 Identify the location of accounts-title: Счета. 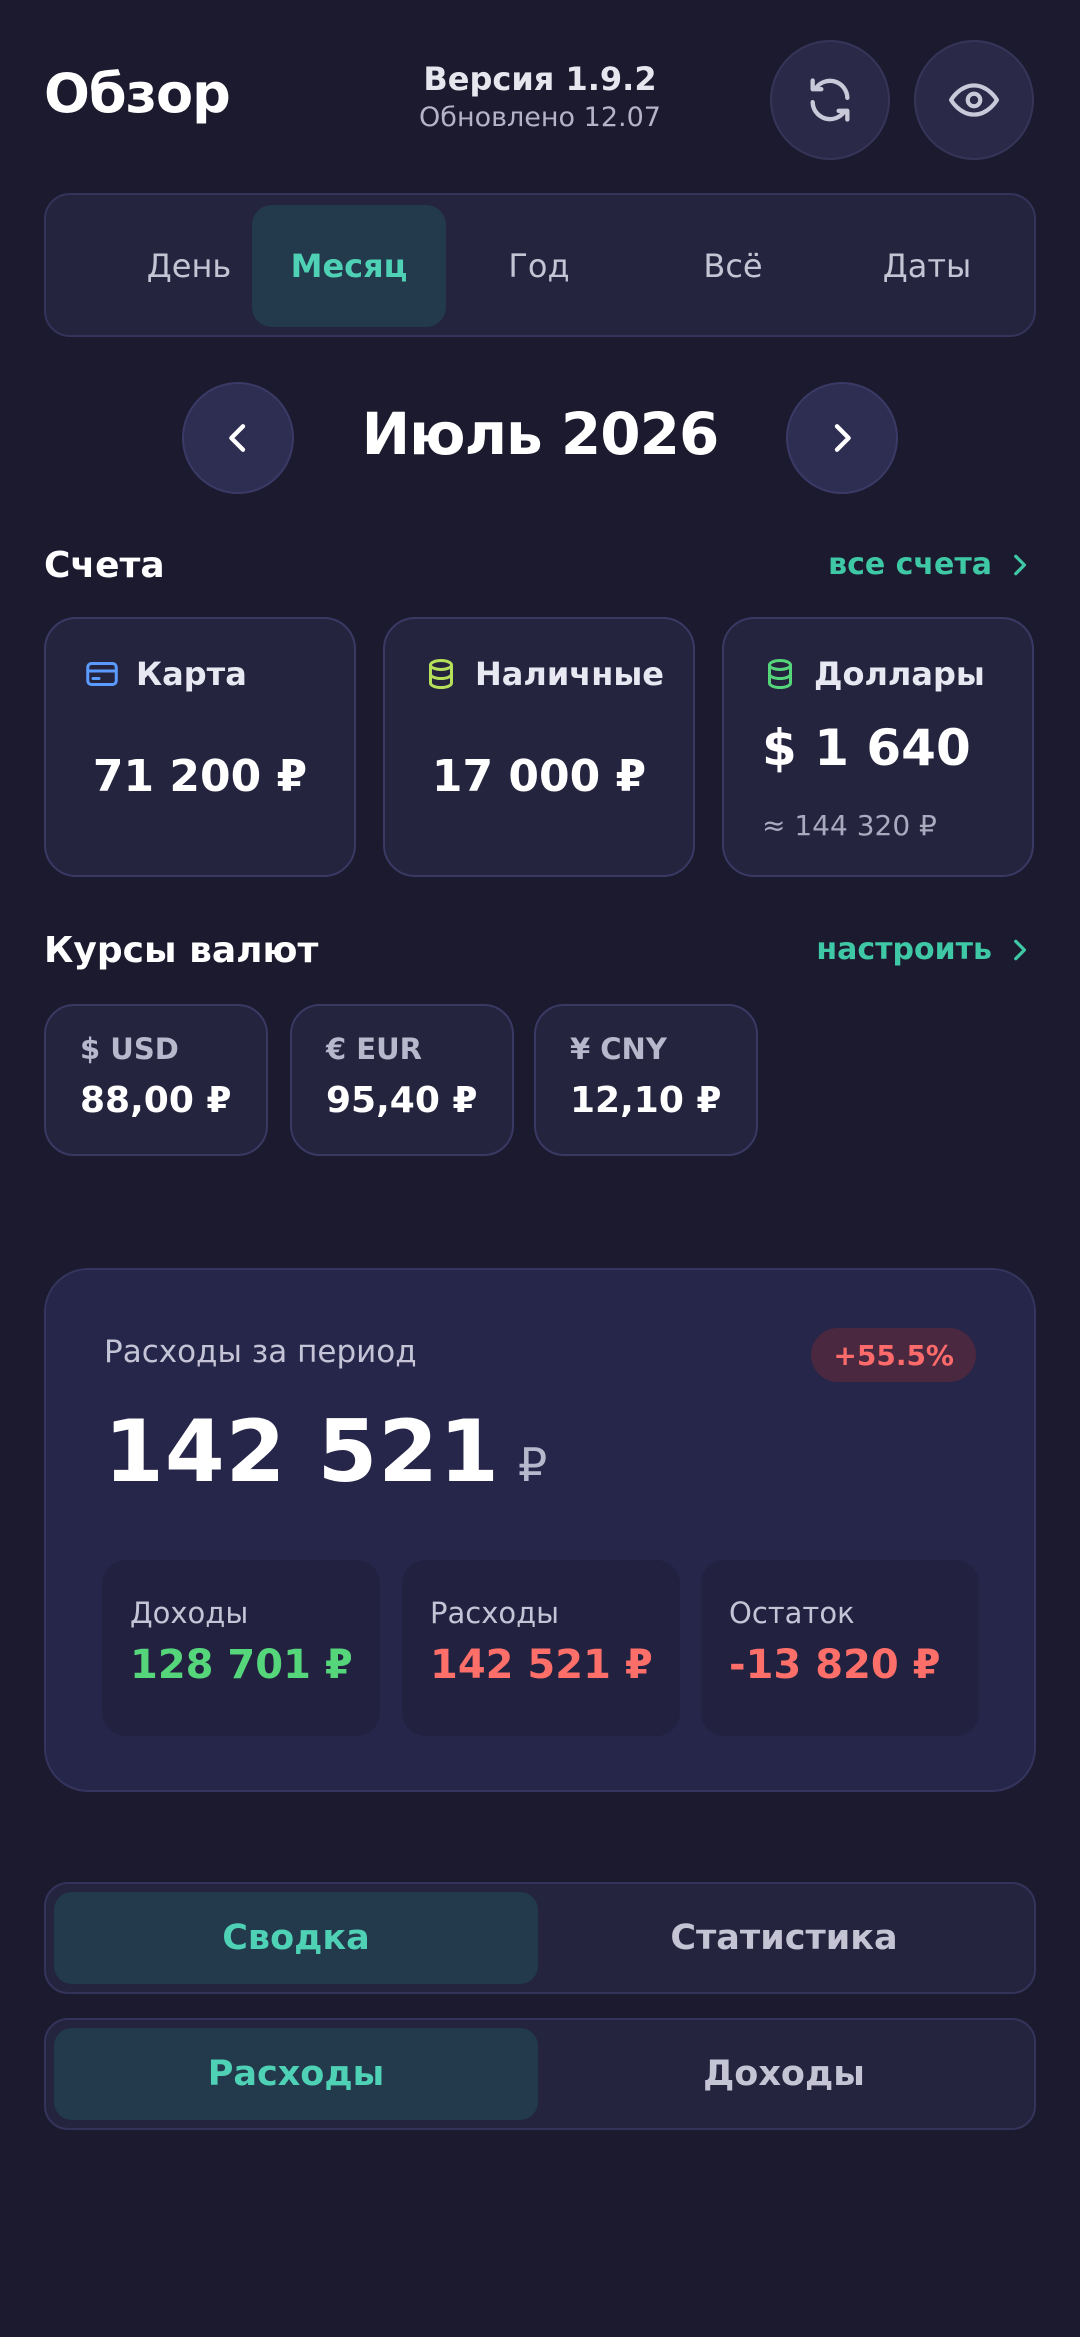
(104, 565).